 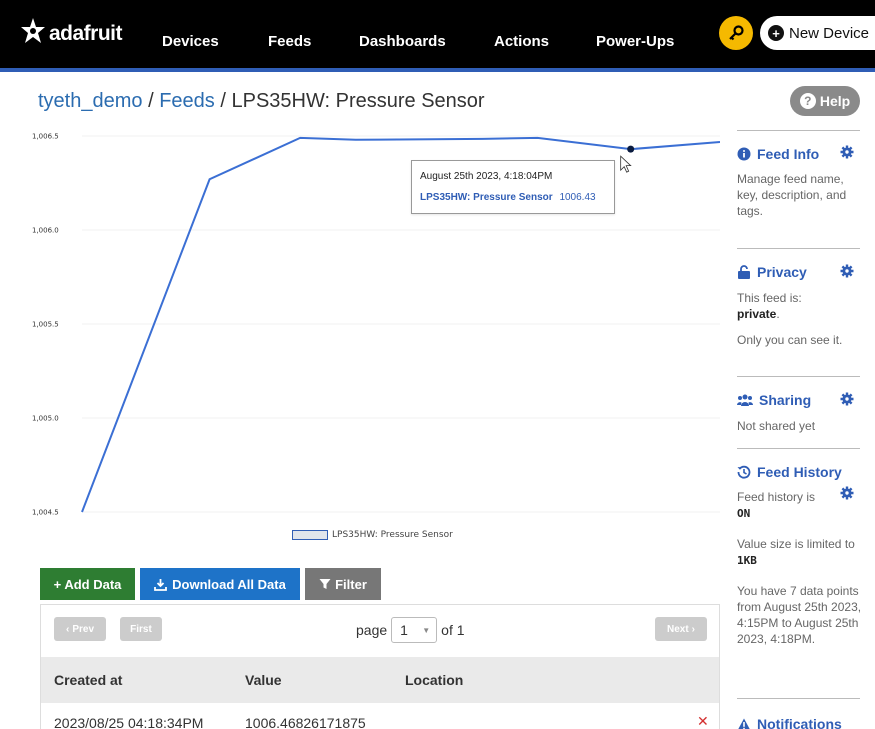 I want to click on add-data-button: + Add Data, so click(x=87, y=584).